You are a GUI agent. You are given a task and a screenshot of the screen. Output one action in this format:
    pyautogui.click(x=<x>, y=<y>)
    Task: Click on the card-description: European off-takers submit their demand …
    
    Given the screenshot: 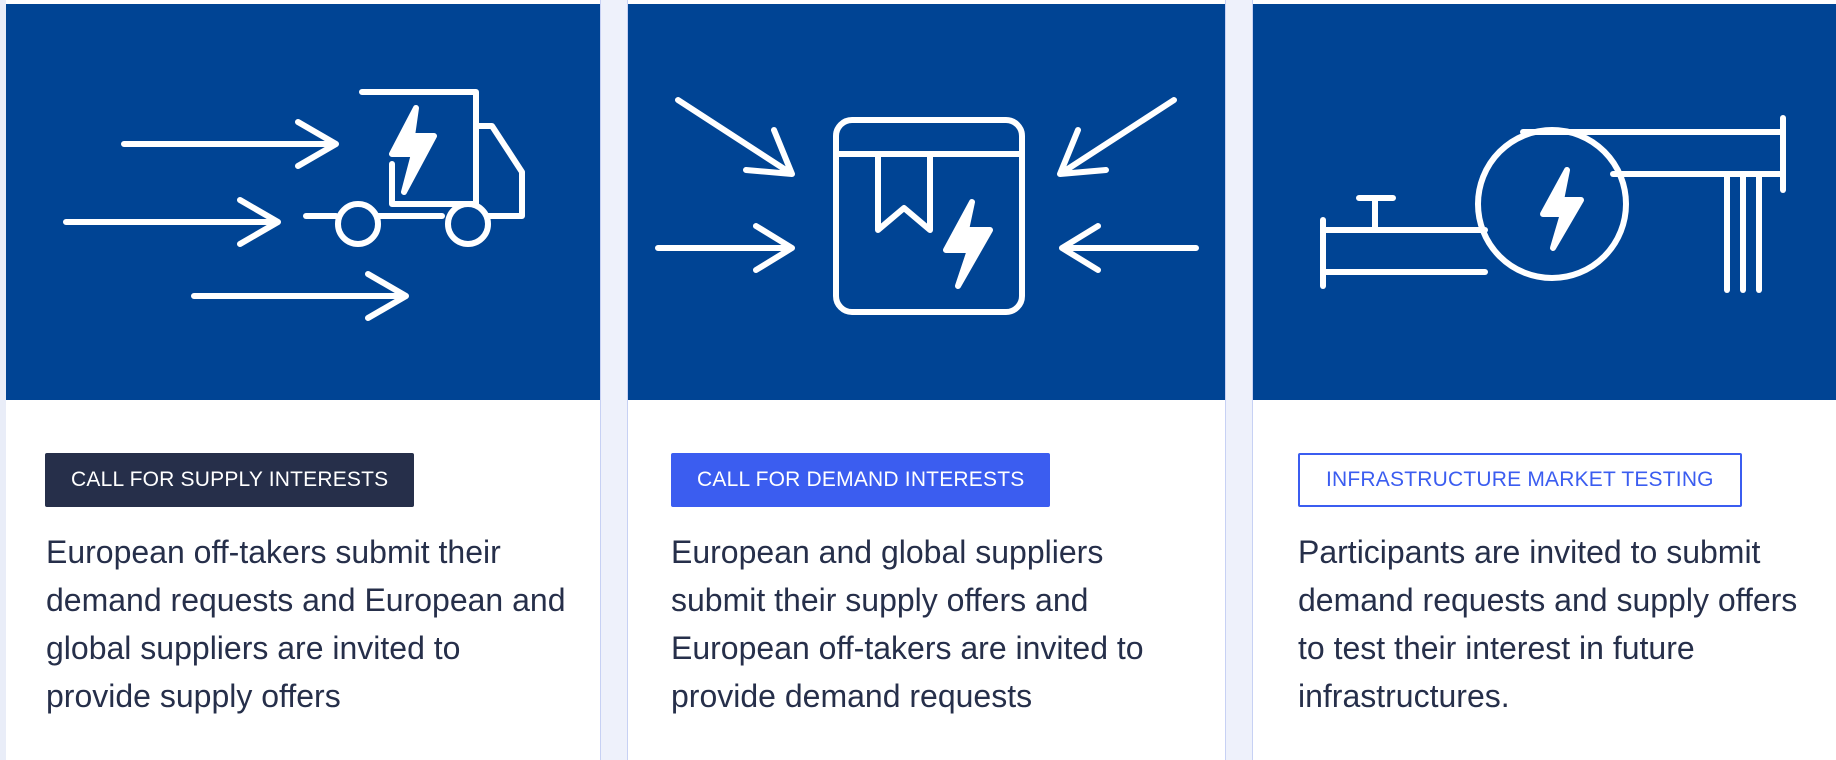 What is the action you would take?
    pyautogui.click(x=306, y=624)
    